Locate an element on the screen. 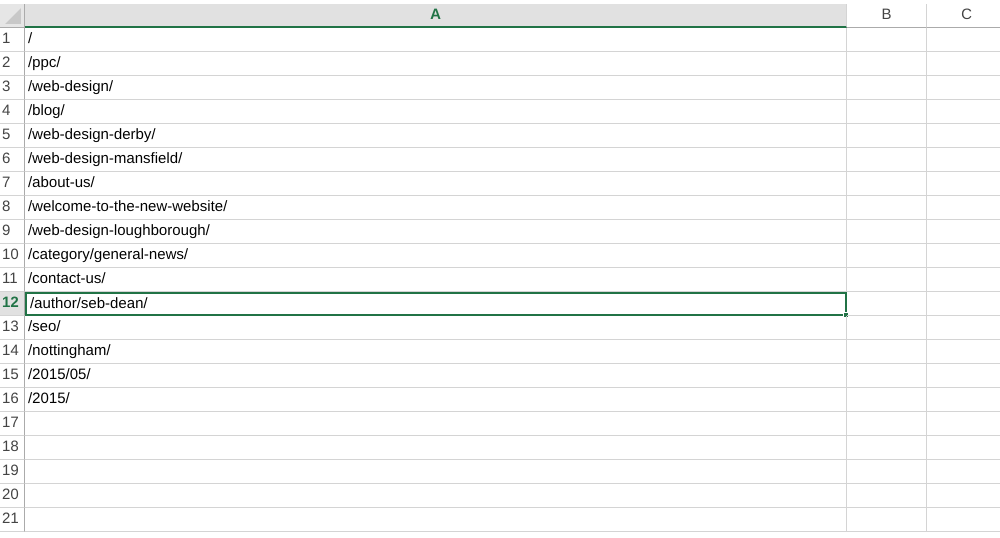  column-header: B is located at coordinates (887, 16).